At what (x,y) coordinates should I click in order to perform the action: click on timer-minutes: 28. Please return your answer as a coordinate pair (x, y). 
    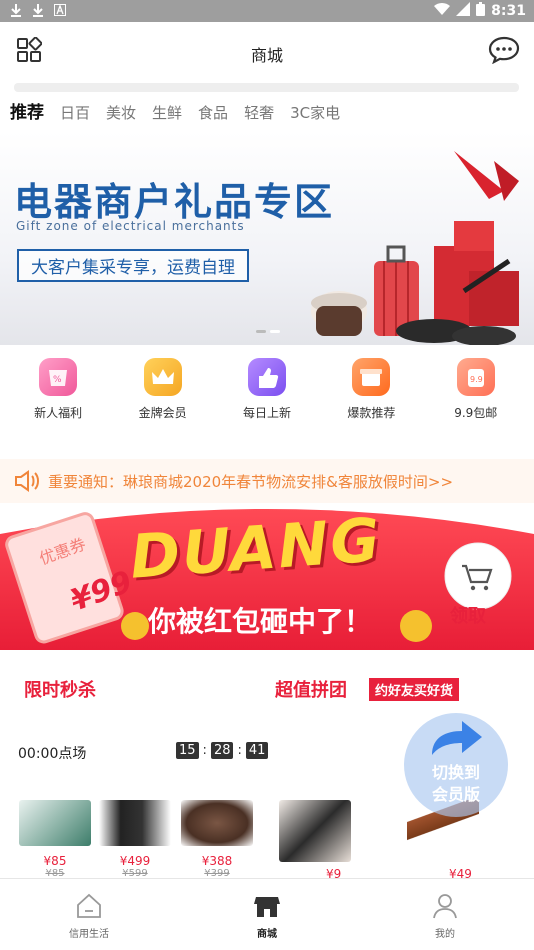
    Looking at the image, I should click on (222, 750).